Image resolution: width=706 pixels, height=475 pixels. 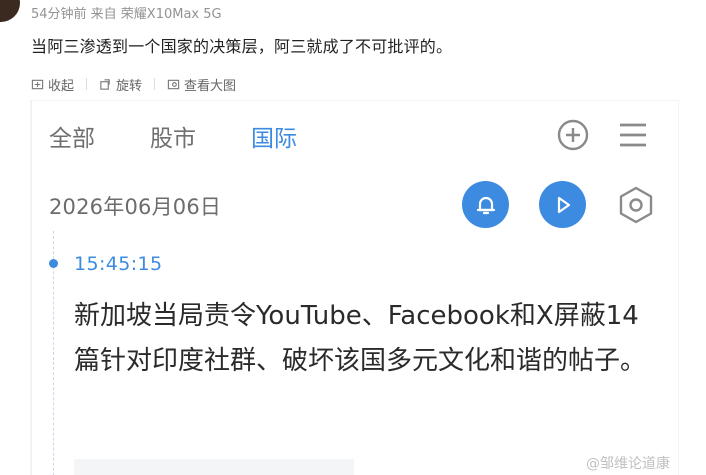 I want to click on play-icon, so click(x=563, y=204).